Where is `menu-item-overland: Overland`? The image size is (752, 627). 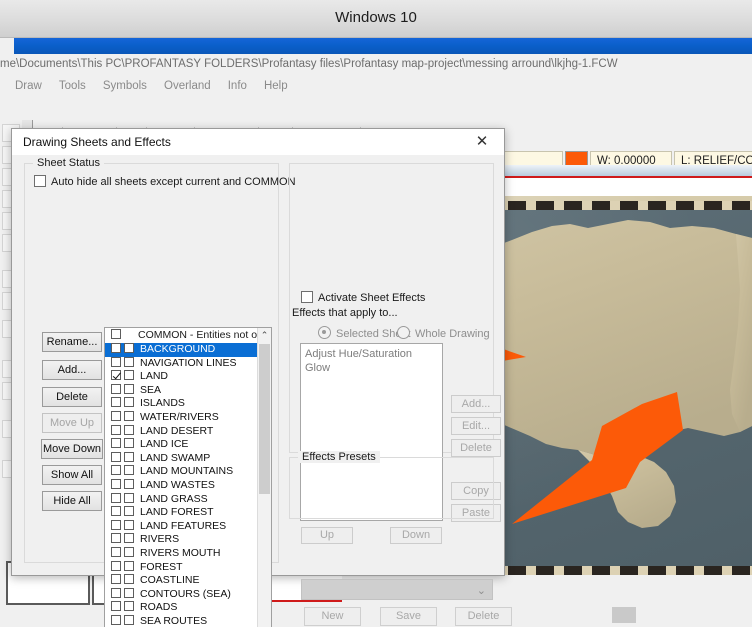
menu-item-overland: Overland is located at coordinates (187, 86).